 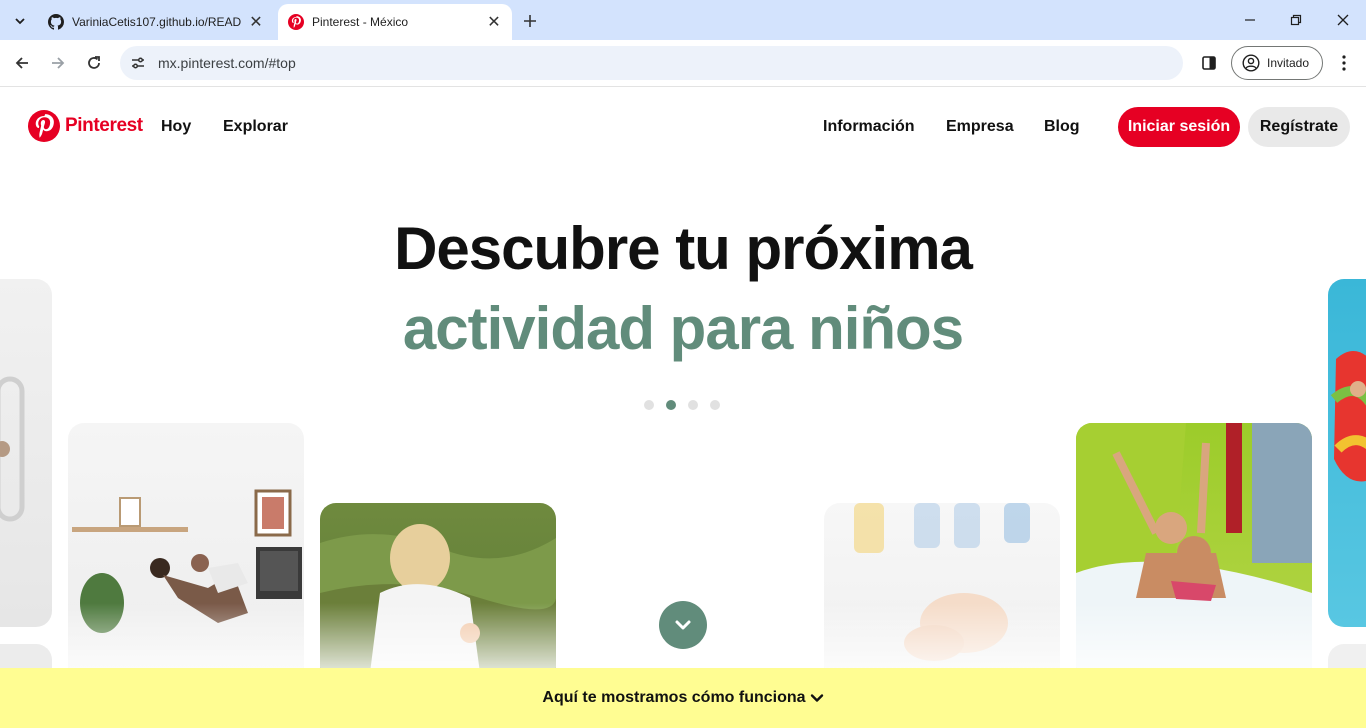 I want to click on forward-button, so click(x=58, y=63).